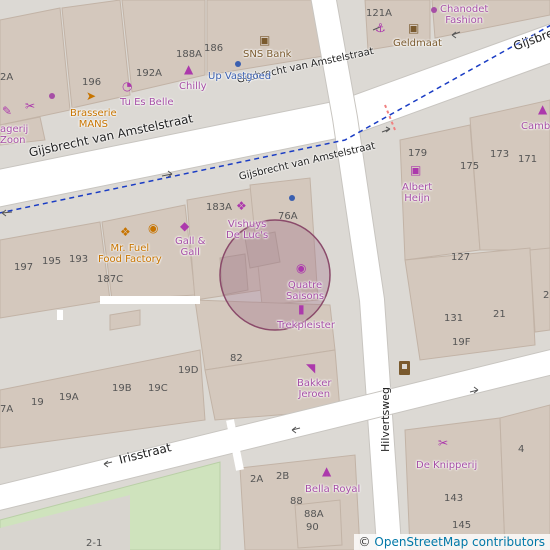 This screenshot has width=550, height=550. I want to click on house-number: 4, so click(521, 449).